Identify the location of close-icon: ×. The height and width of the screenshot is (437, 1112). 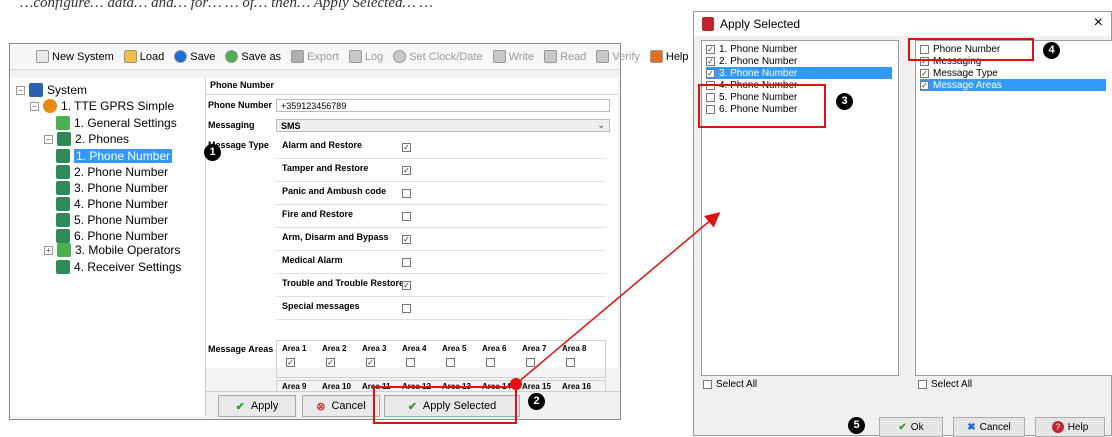
(1098, 23).